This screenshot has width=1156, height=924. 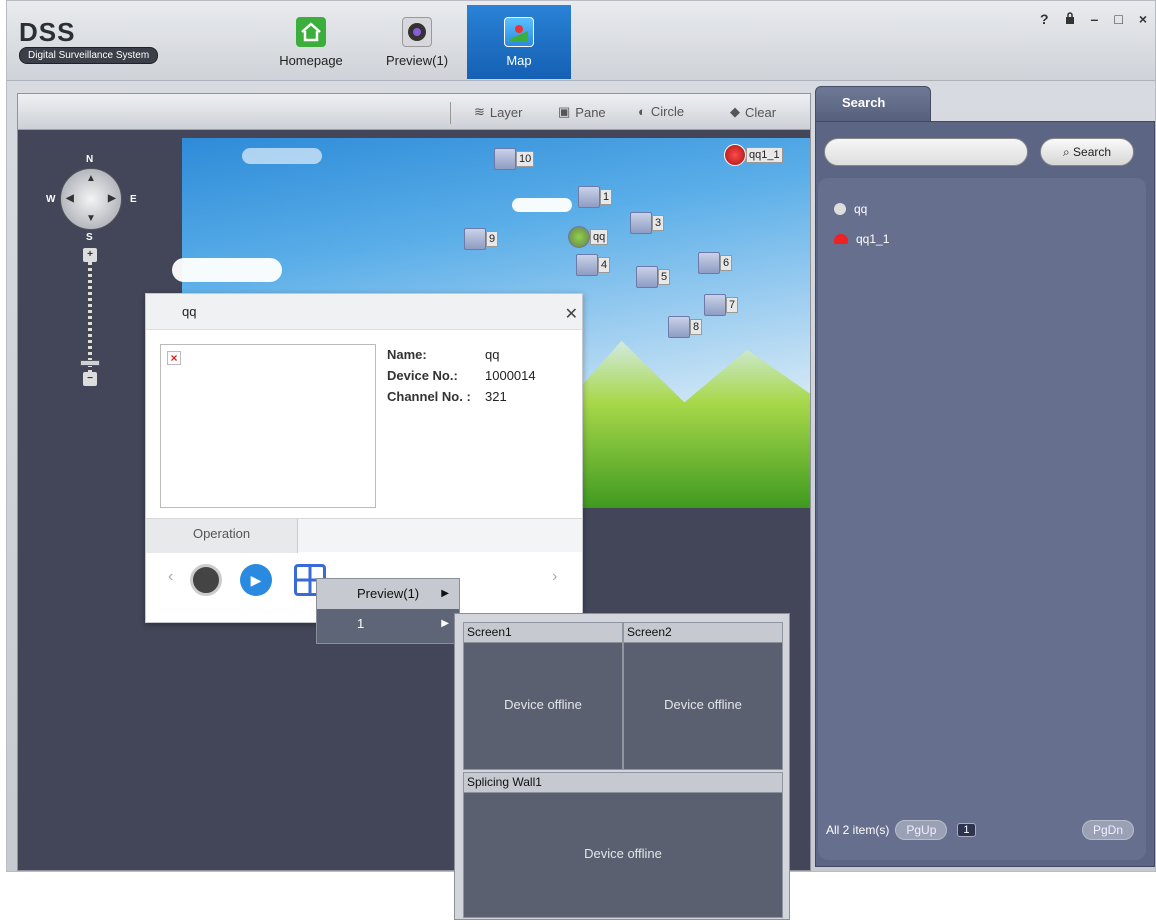 What do you see at coordinates (311, 60) in the screenshot?
I see `tab-homepage-label: Homepage` at bounding box center [311, 60].